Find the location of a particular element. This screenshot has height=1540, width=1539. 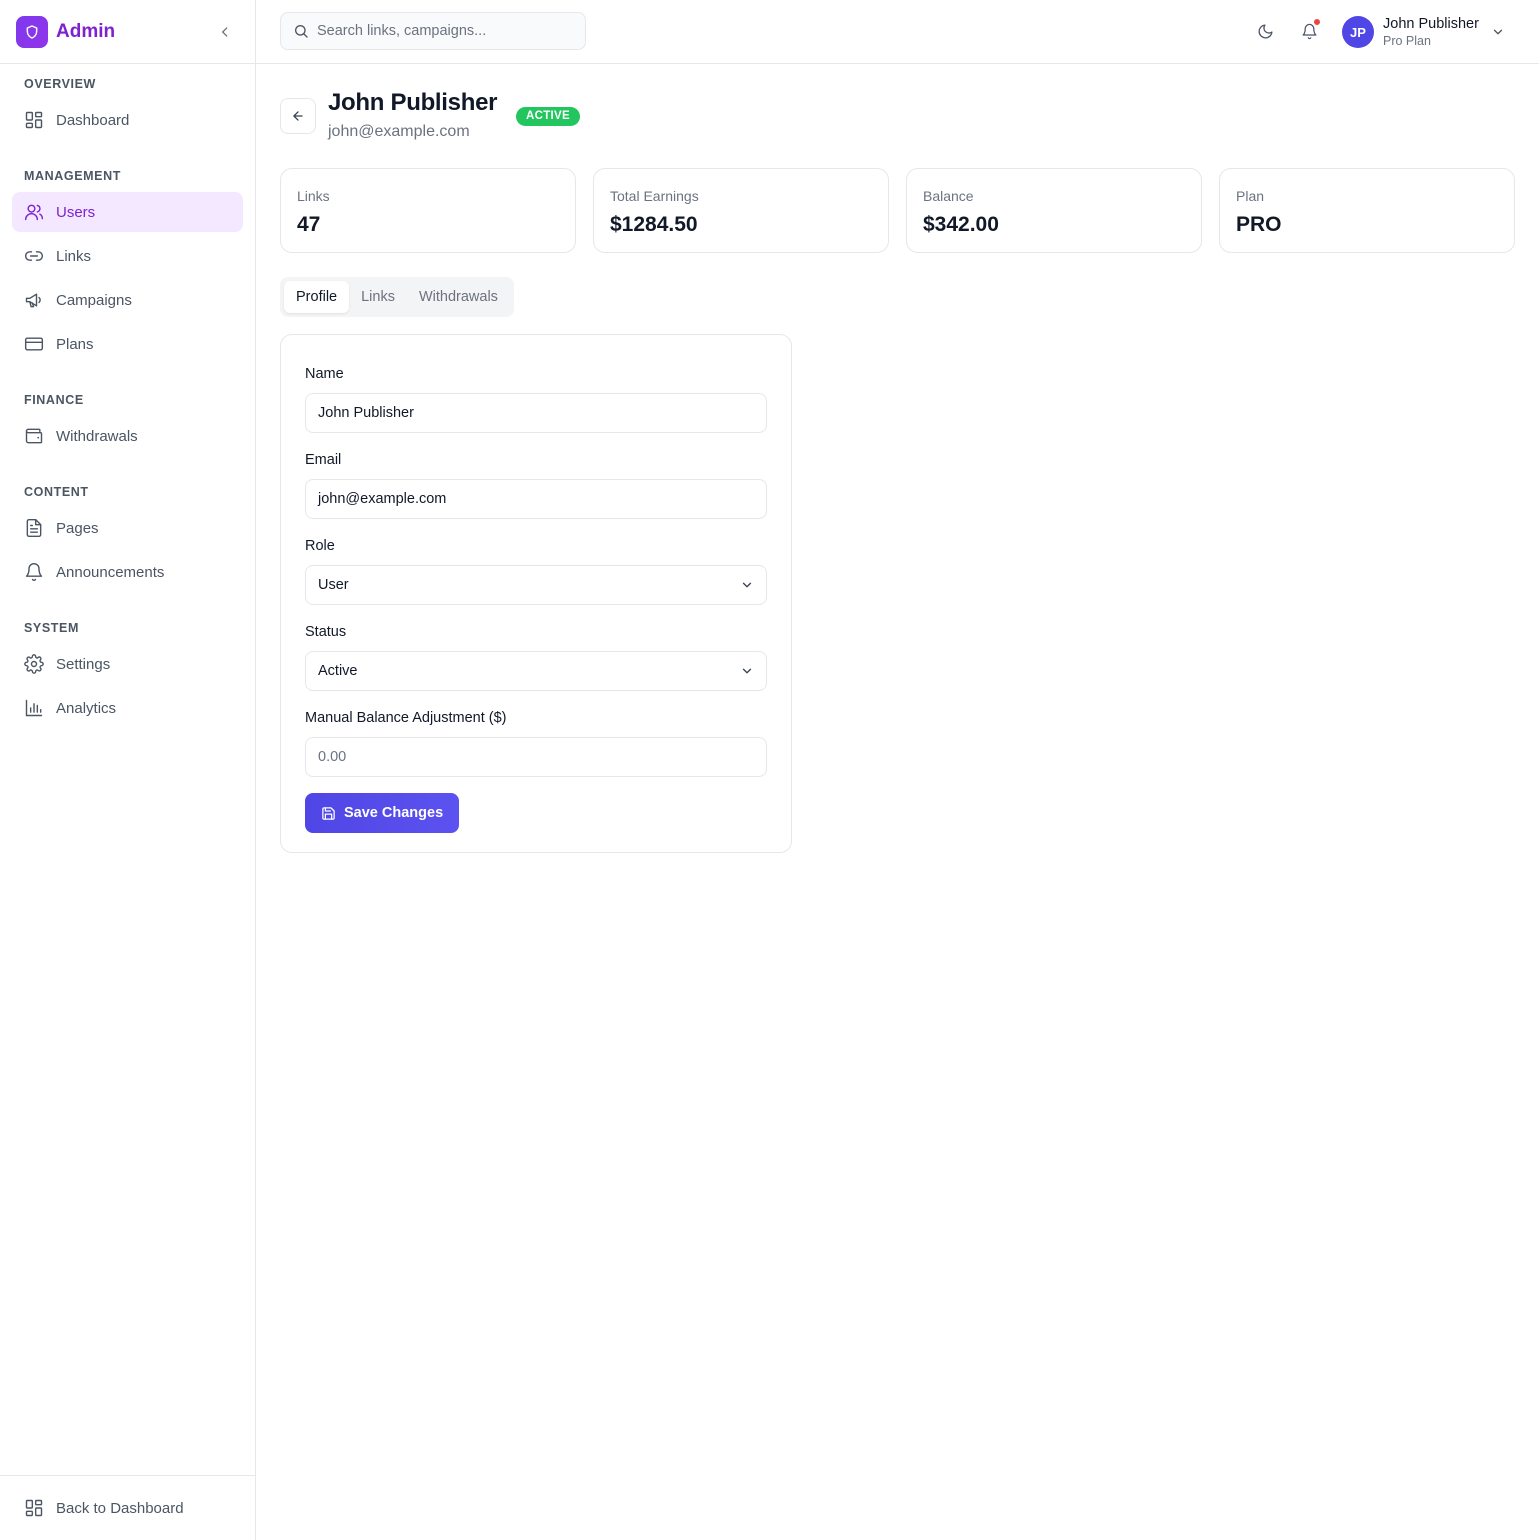

balance-field-group: Manual Balance Adjustment ($) 0.00 is located at coordinates (536, 742).